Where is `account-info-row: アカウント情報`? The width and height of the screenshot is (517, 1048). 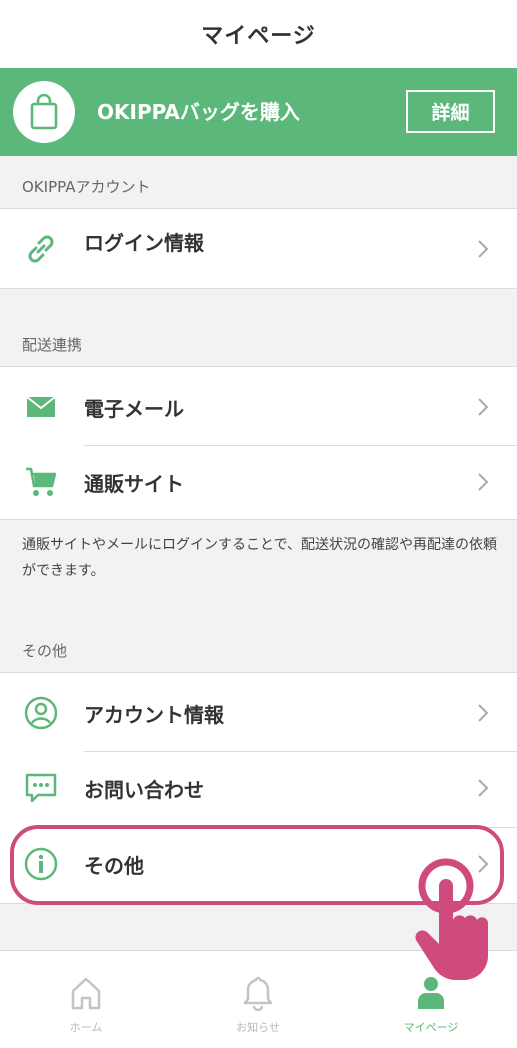
account-info-row: アカウント情報 is located at coordinates (258, 713).